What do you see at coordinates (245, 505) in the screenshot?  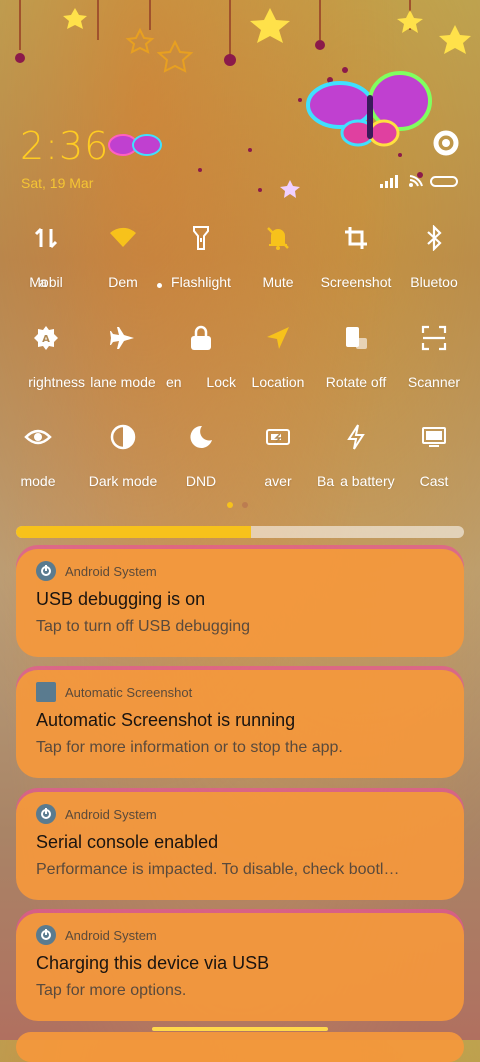 I see `page-dot` at bounding box center [245, 505].